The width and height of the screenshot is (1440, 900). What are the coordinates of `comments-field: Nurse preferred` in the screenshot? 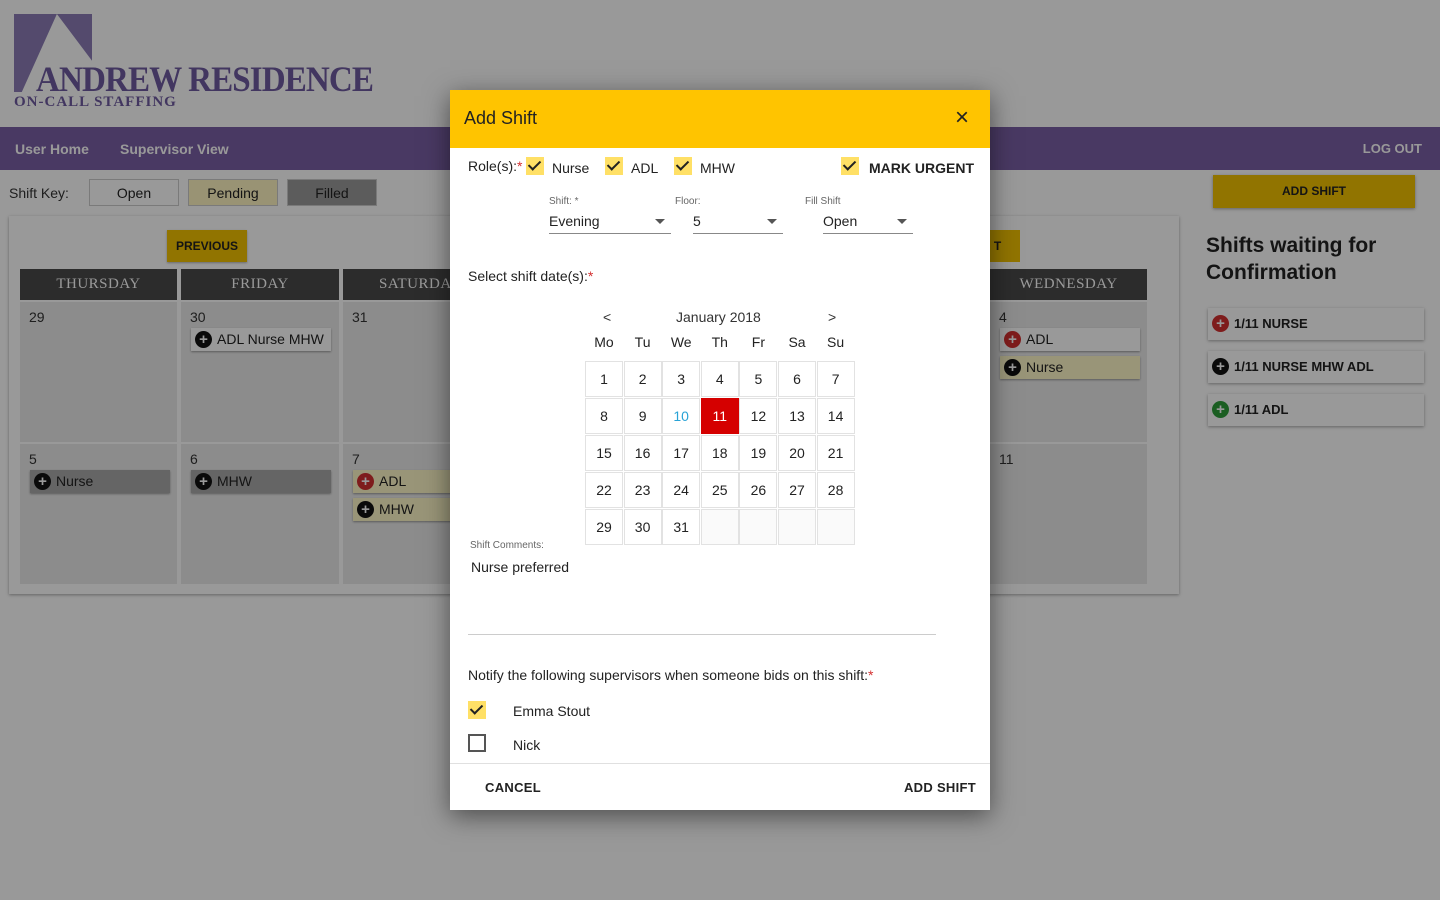 It's located at (520, 567).